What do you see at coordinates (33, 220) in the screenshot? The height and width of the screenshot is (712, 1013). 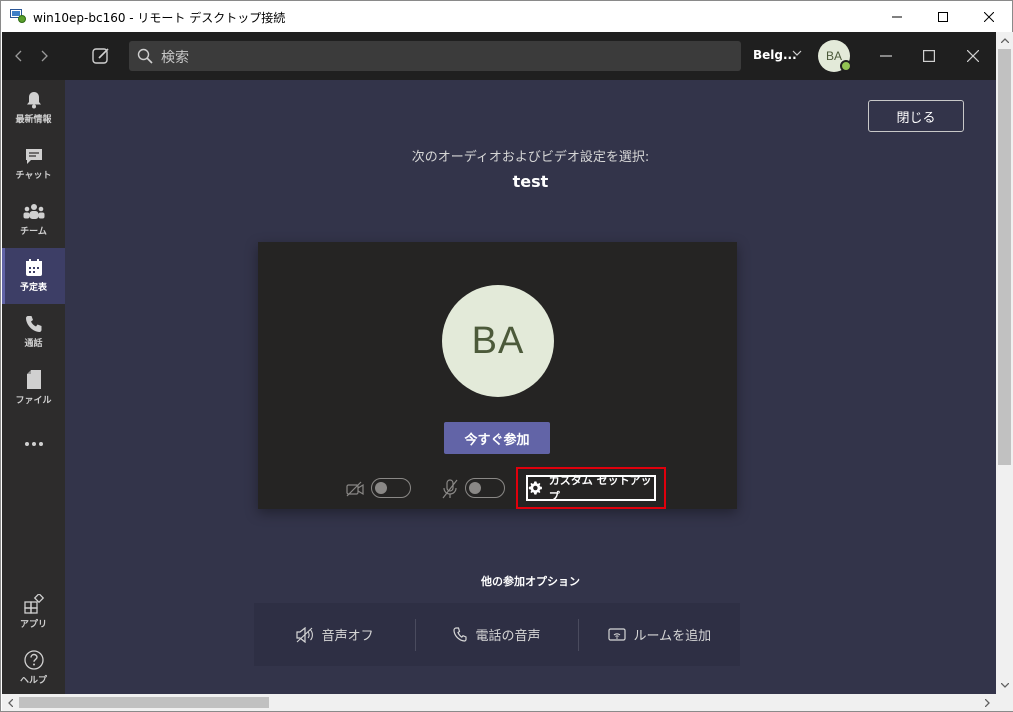 I see `rail-item-teams: チーム` at bounding box center [33, 220].